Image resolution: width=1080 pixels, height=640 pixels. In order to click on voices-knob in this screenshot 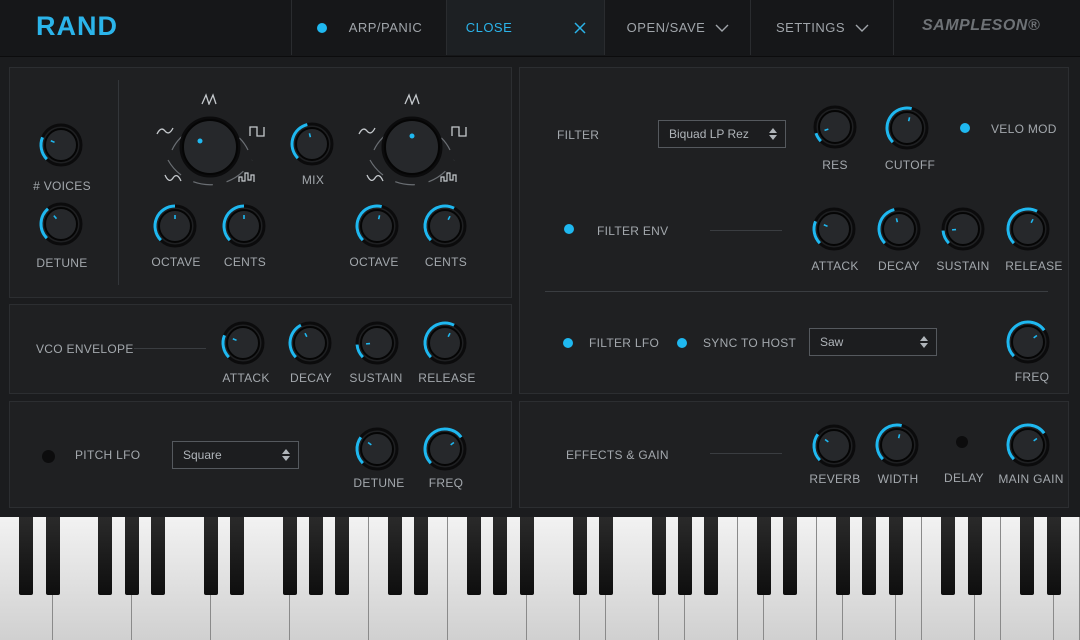, I will do `click(61, 147)`.